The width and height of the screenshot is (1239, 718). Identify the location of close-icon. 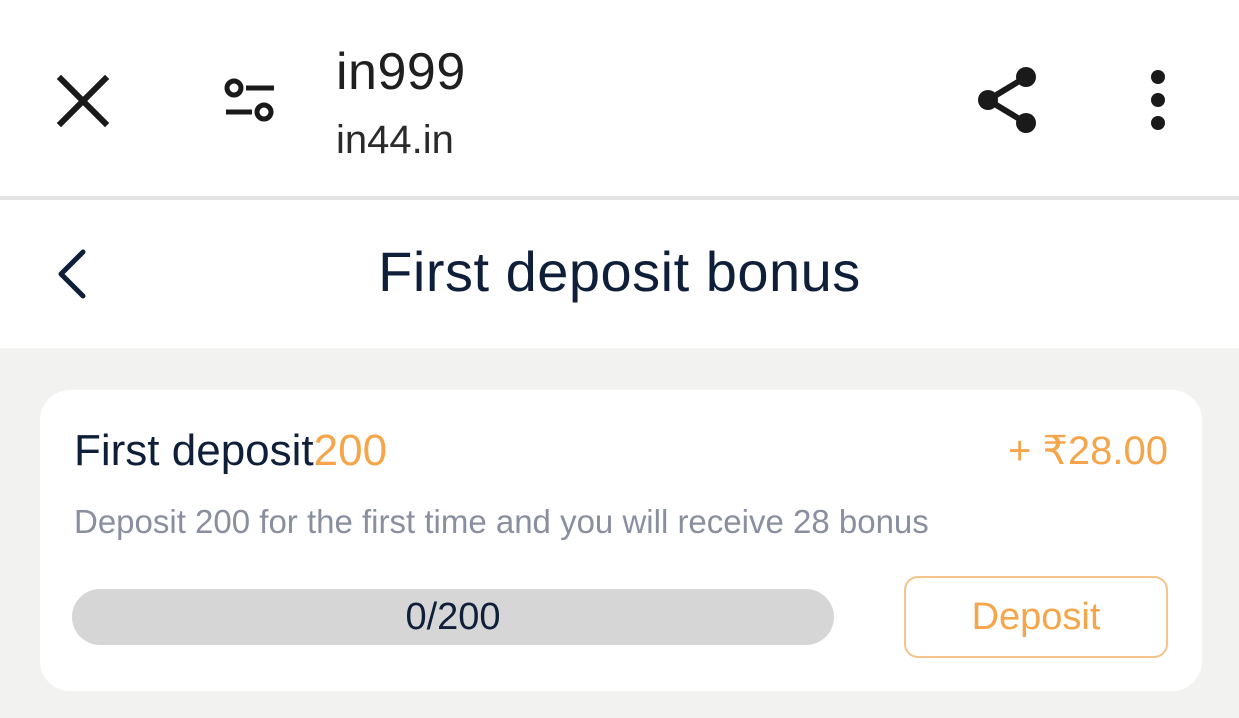
(83, 101).